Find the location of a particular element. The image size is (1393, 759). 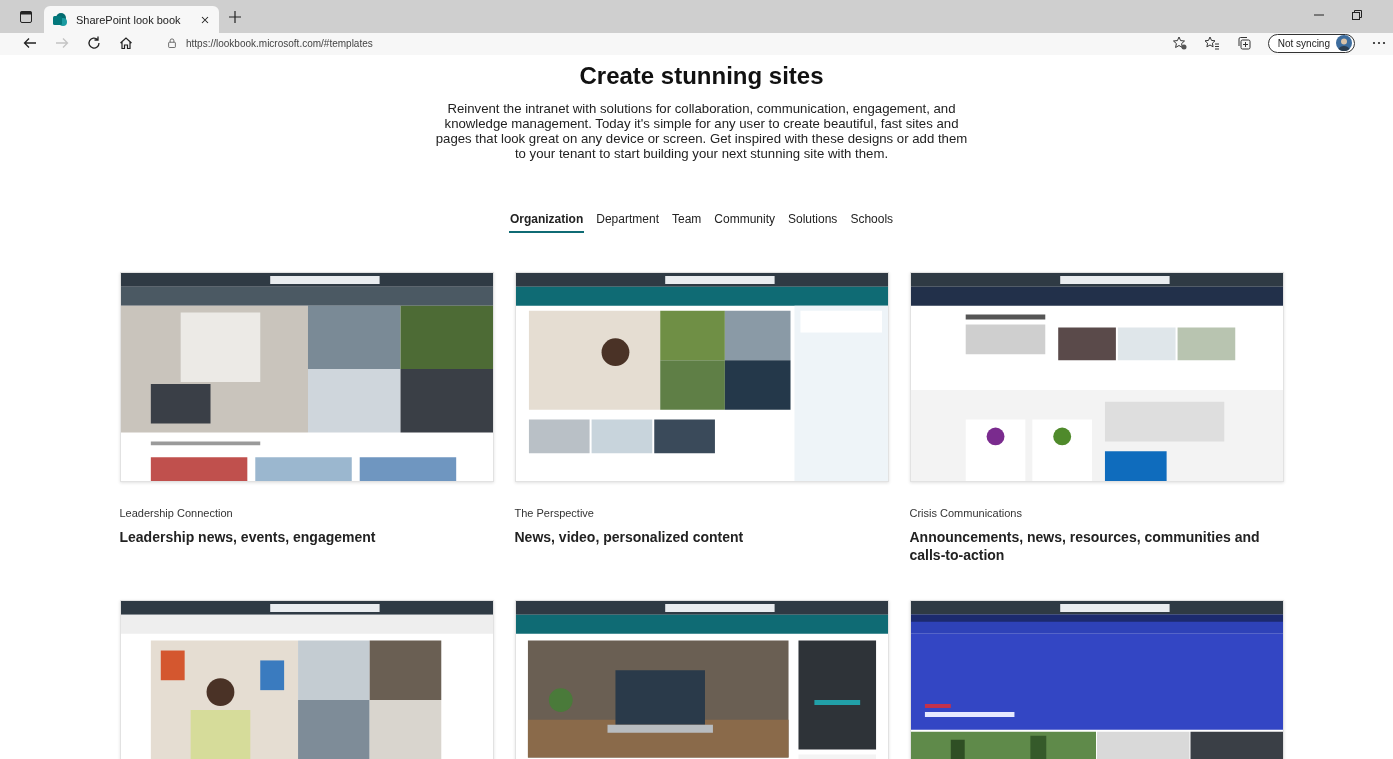

template-title: Leadership news, events, engagement is located at coordinates (306, 538).